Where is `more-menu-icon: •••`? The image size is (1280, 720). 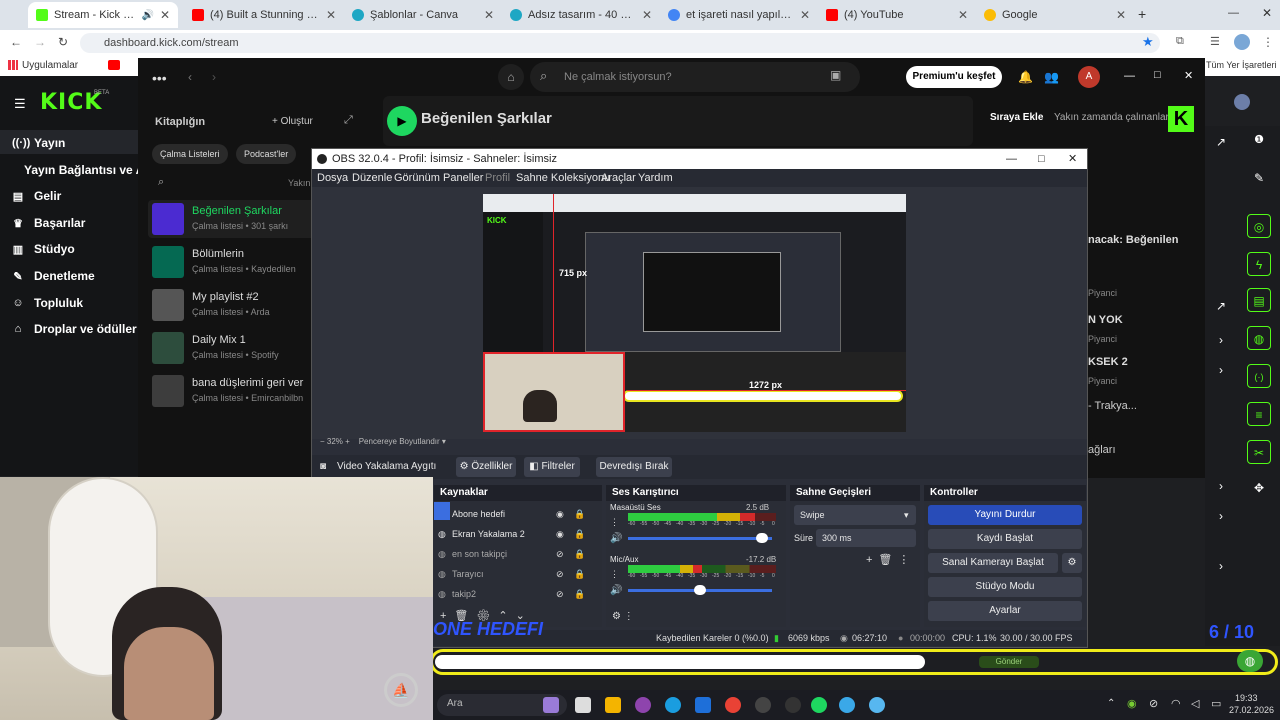 more-menu-icon: ••• is located at coordinates (159, 78).